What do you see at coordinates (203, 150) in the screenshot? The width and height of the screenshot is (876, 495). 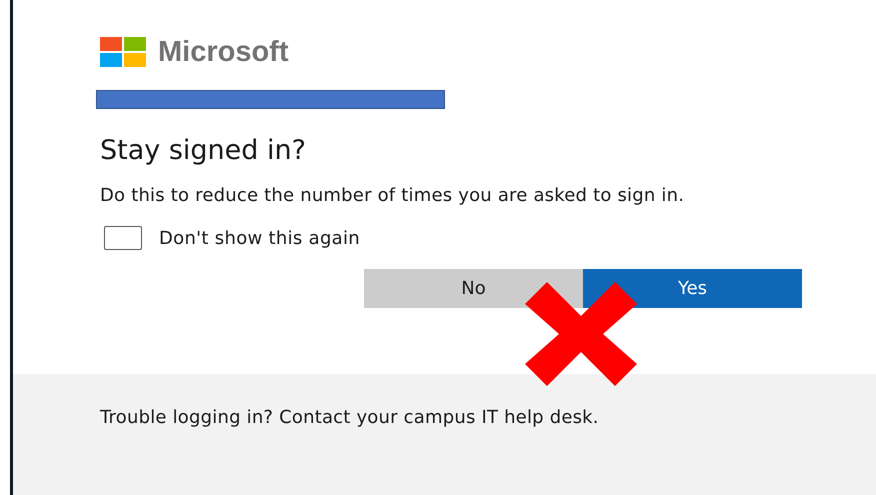 I see `dialog-title: Stay signed in?` at bounding box center [203, 150].